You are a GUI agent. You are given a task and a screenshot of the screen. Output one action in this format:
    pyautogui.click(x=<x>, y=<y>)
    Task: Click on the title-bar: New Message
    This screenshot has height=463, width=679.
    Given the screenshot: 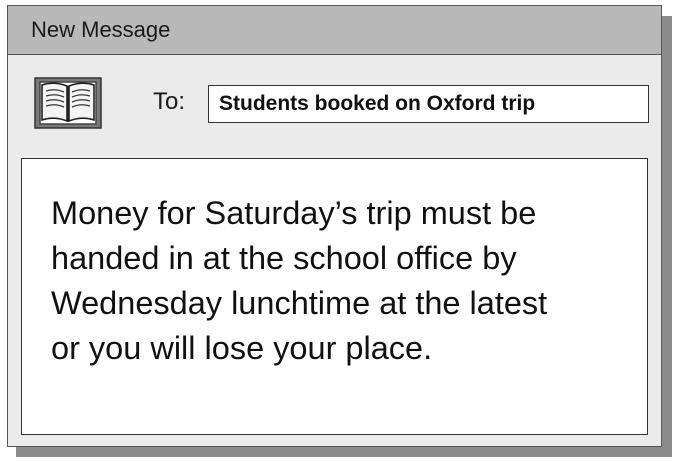 What is the action you would take?
    pyautogui.click(x=334, y=30)
    